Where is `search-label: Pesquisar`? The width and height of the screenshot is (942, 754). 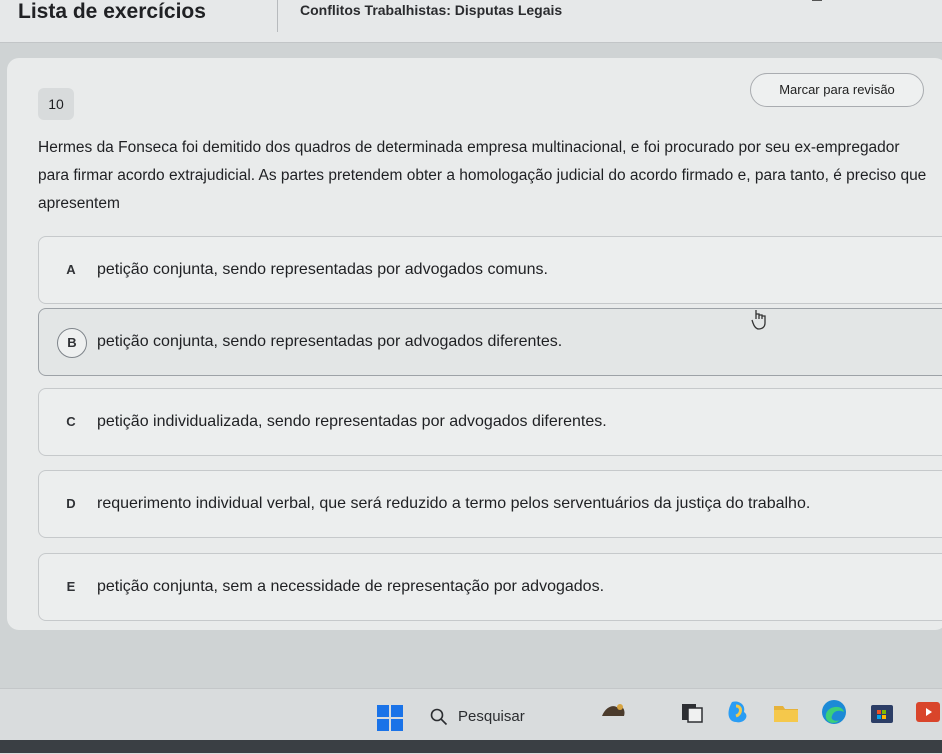
search-label: Pesquisar is located at coordinates (491, 716).